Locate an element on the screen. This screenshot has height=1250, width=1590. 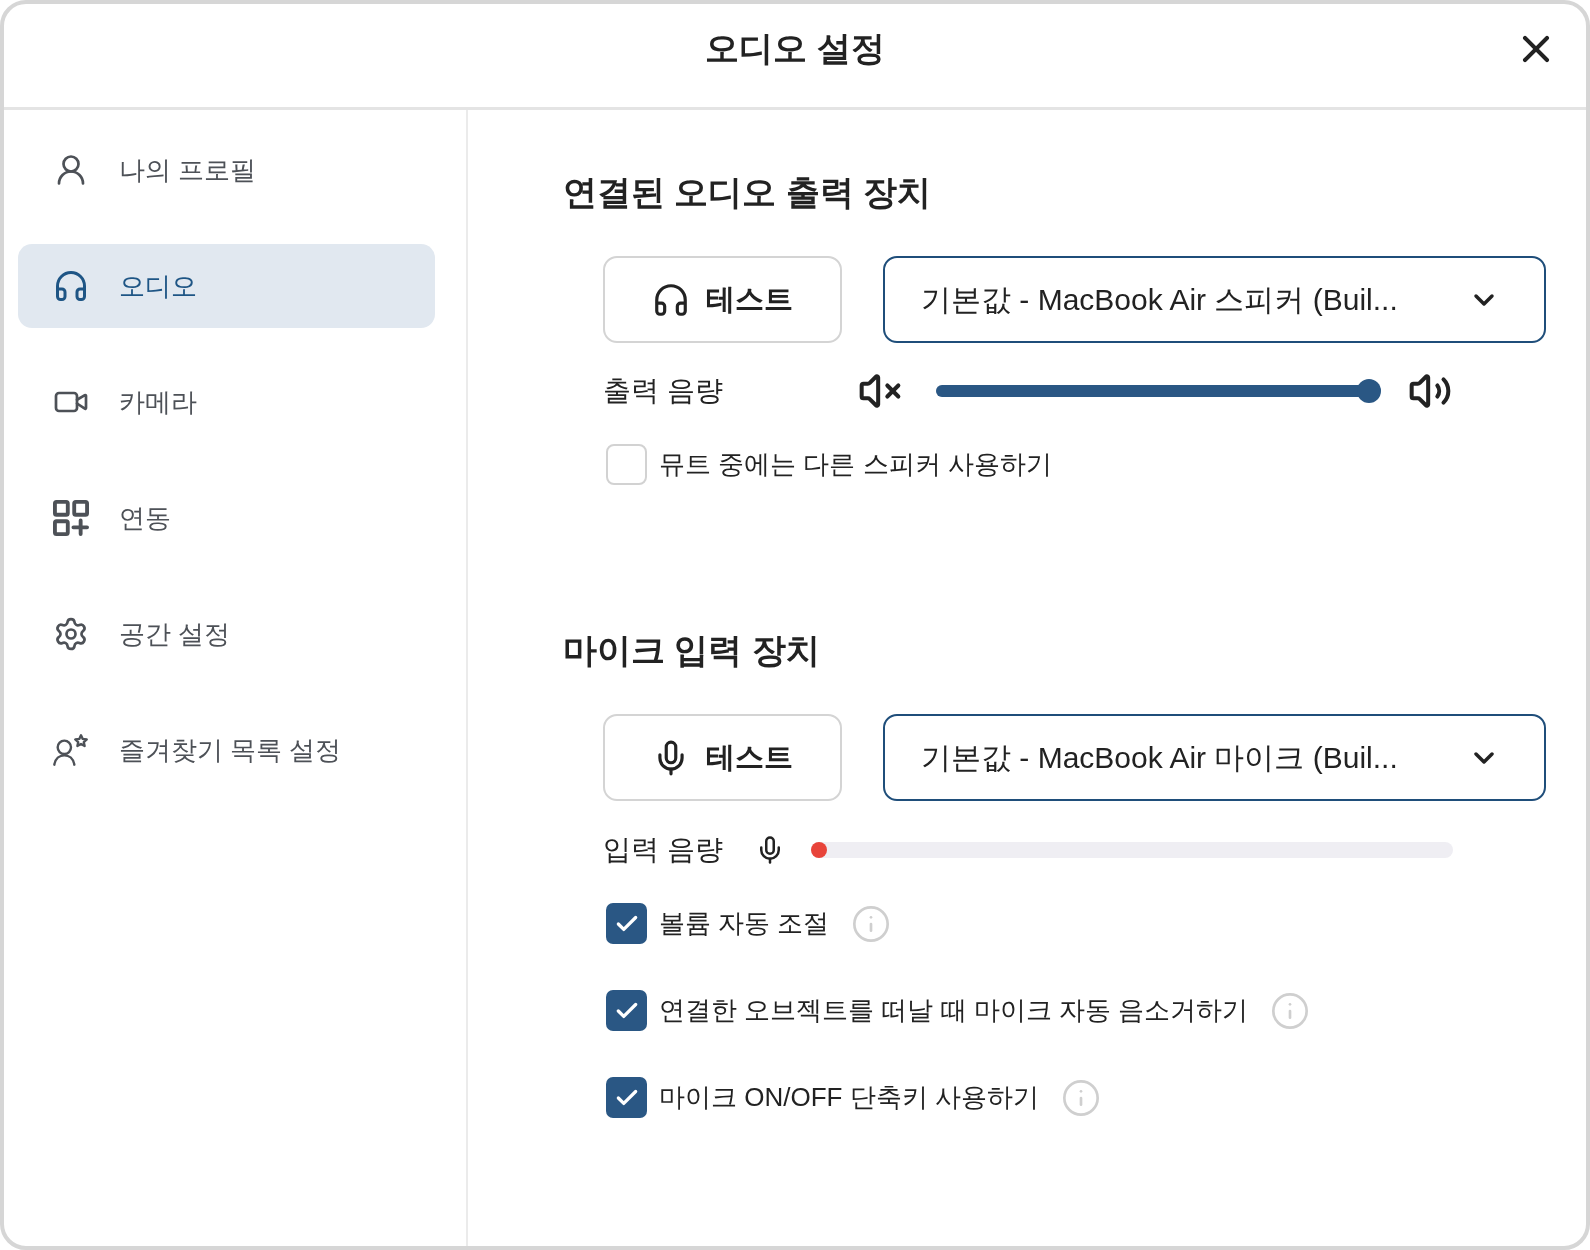
window-title: 오디오 설정 is located at coordinates (795, 48).